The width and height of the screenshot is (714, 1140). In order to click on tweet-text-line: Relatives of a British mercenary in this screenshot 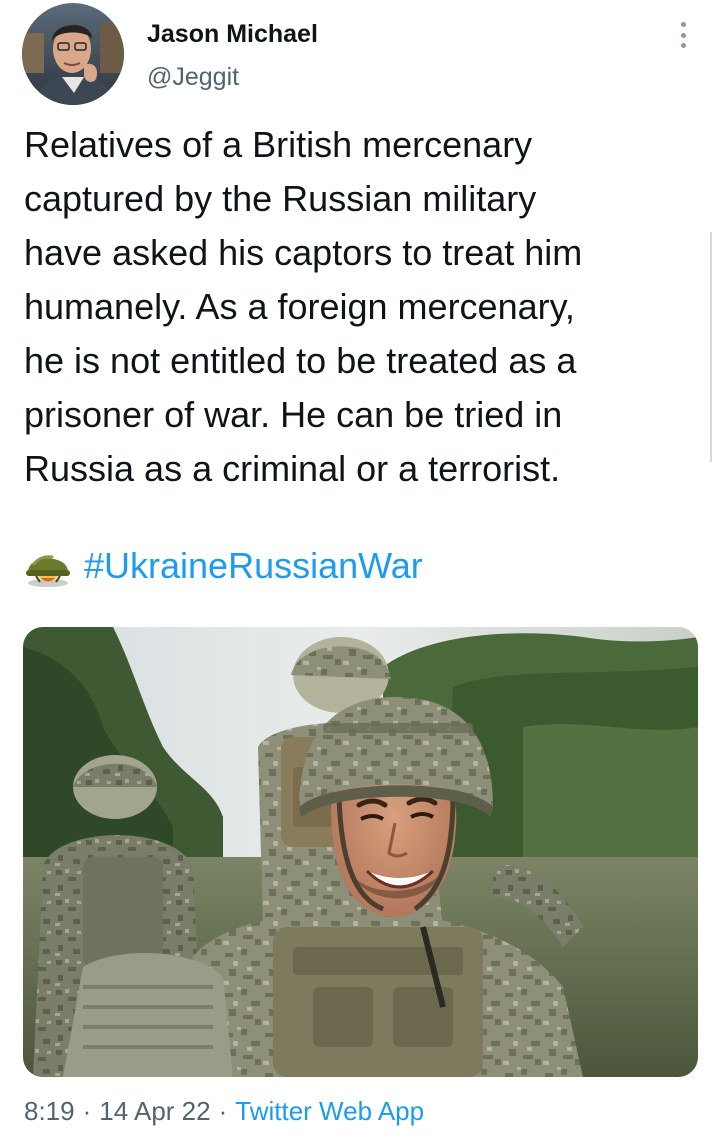, I will do `click(278, 144)`.